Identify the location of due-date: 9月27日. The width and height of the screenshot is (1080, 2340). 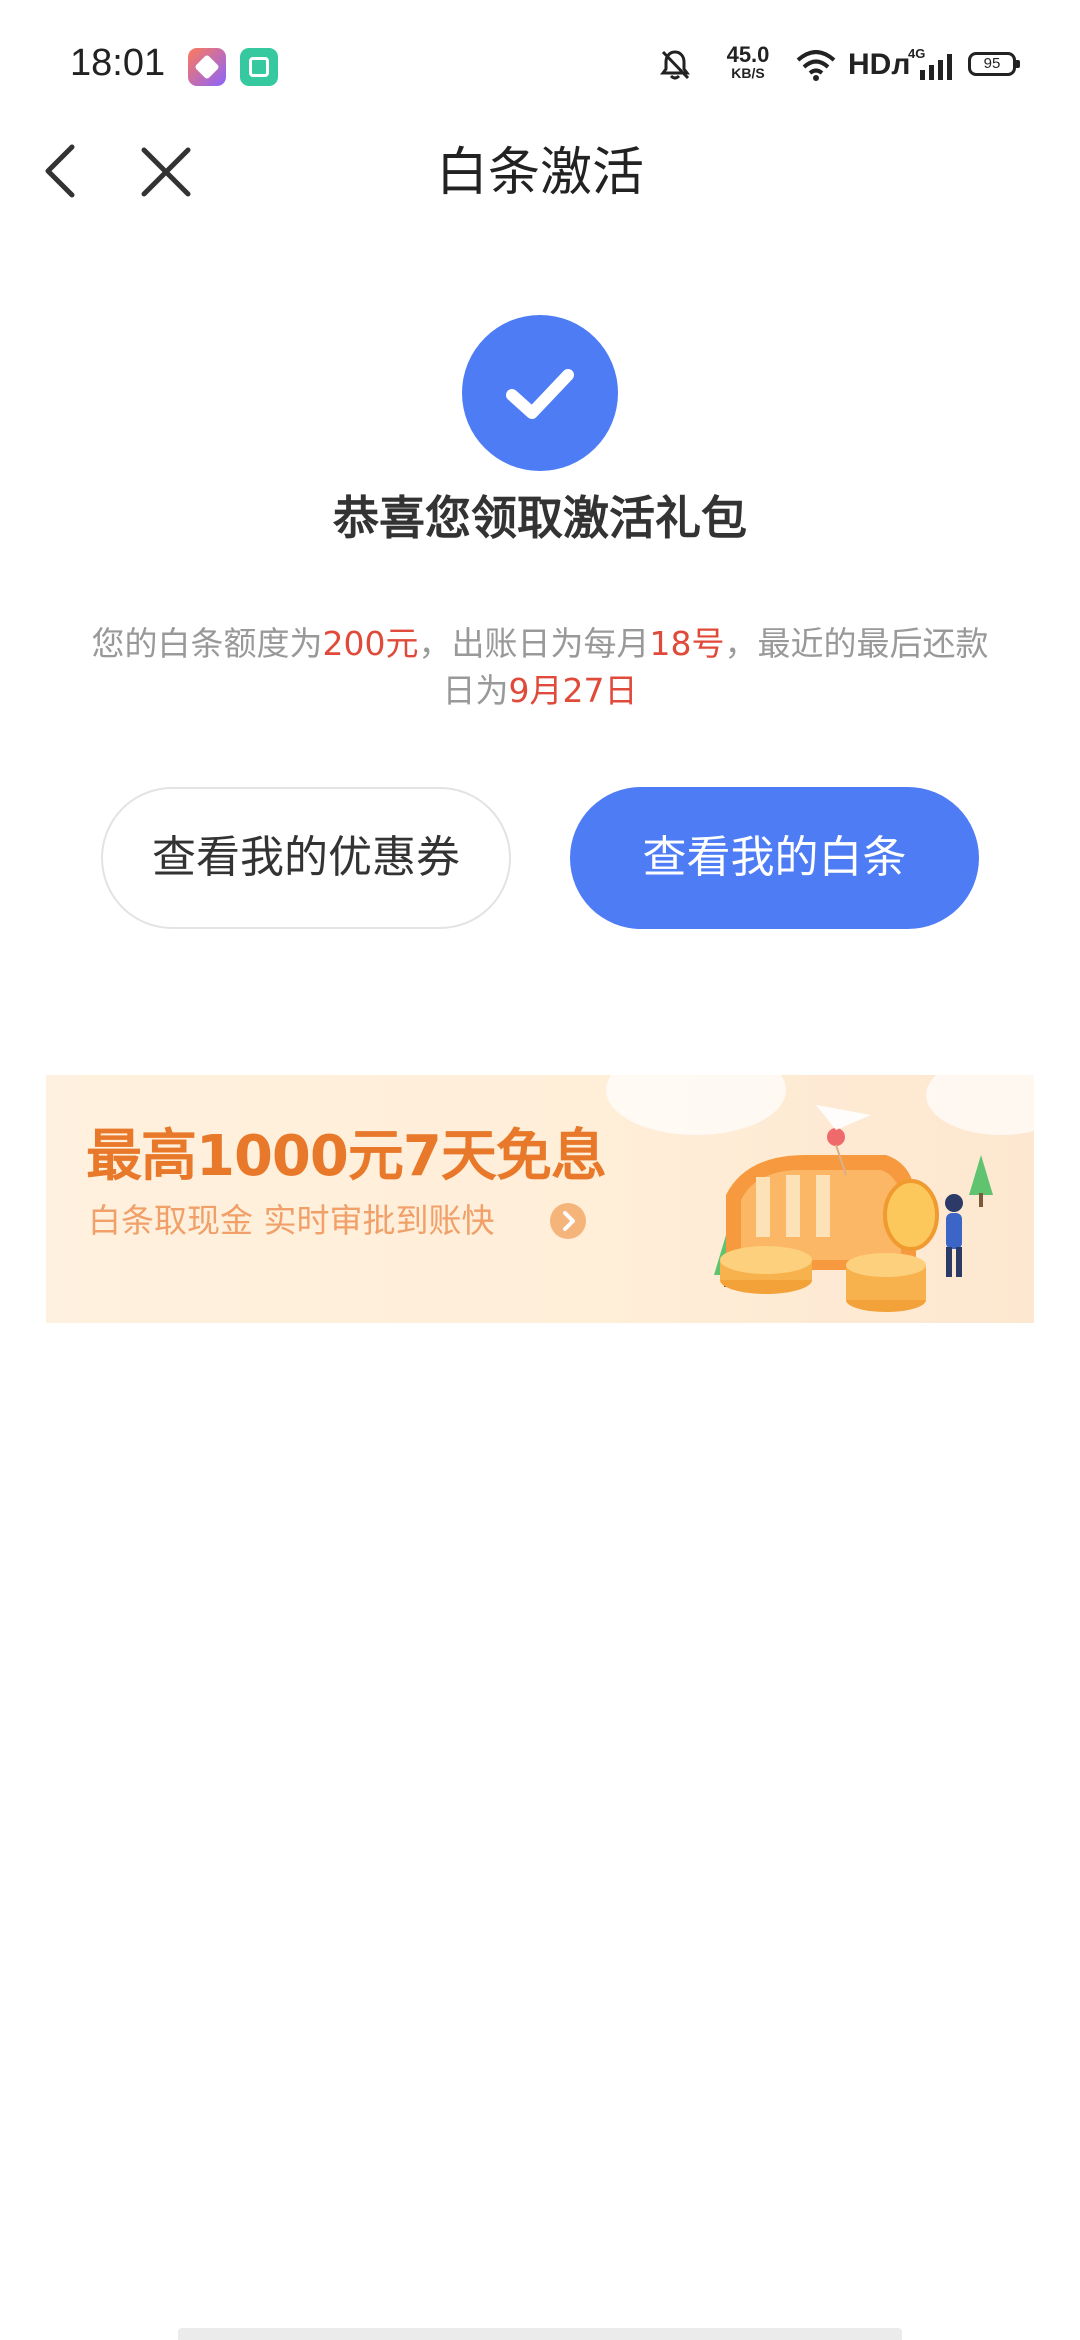
(573, 690).